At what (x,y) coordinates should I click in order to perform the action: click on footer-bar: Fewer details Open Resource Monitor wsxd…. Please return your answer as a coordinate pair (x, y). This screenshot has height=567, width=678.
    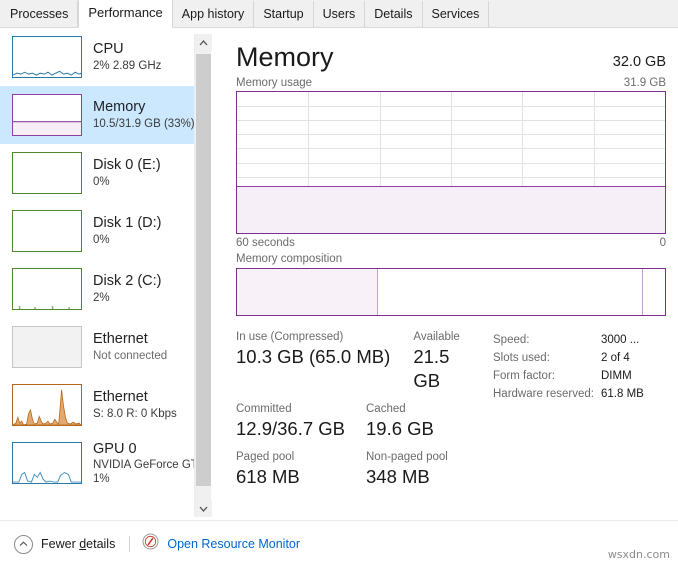
    Looking at the image, I should click on (339, 543).